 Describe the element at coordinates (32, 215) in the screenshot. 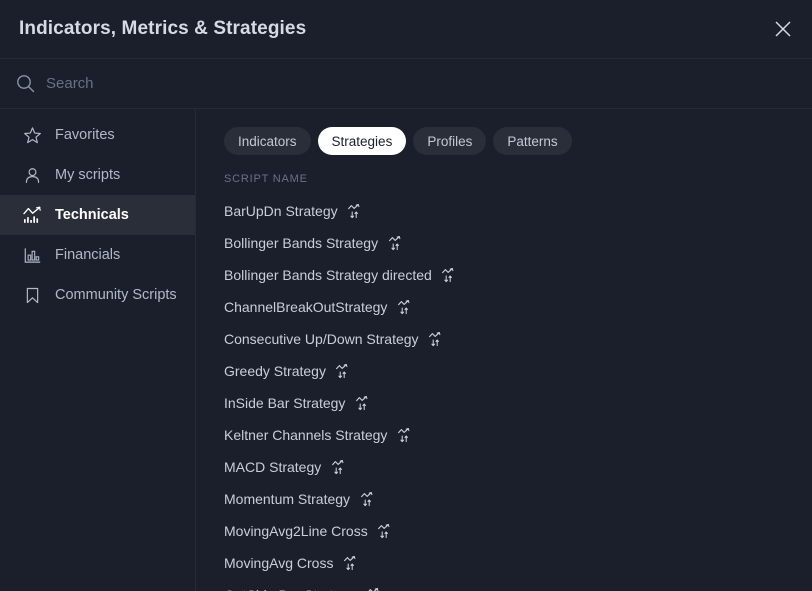

I see `technicals-icon` at that location.